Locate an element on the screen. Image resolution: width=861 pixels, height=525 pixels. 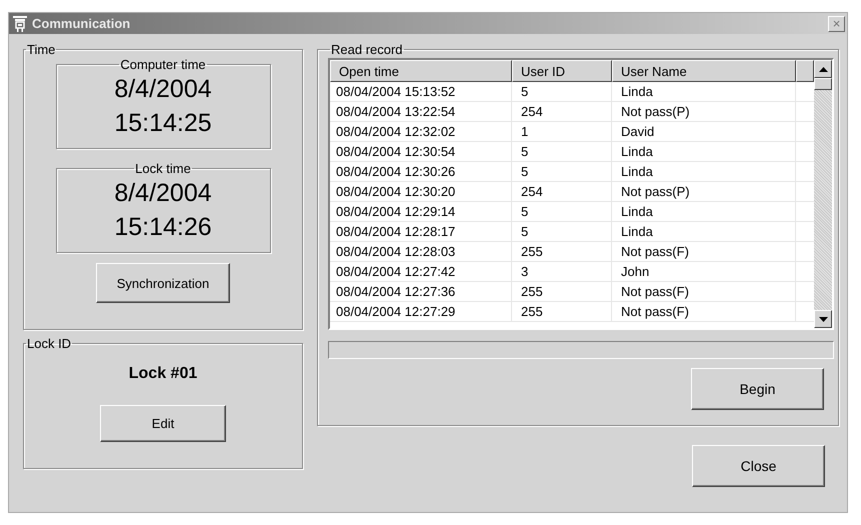
column-header: User ID is located at coordinates (562, 71).